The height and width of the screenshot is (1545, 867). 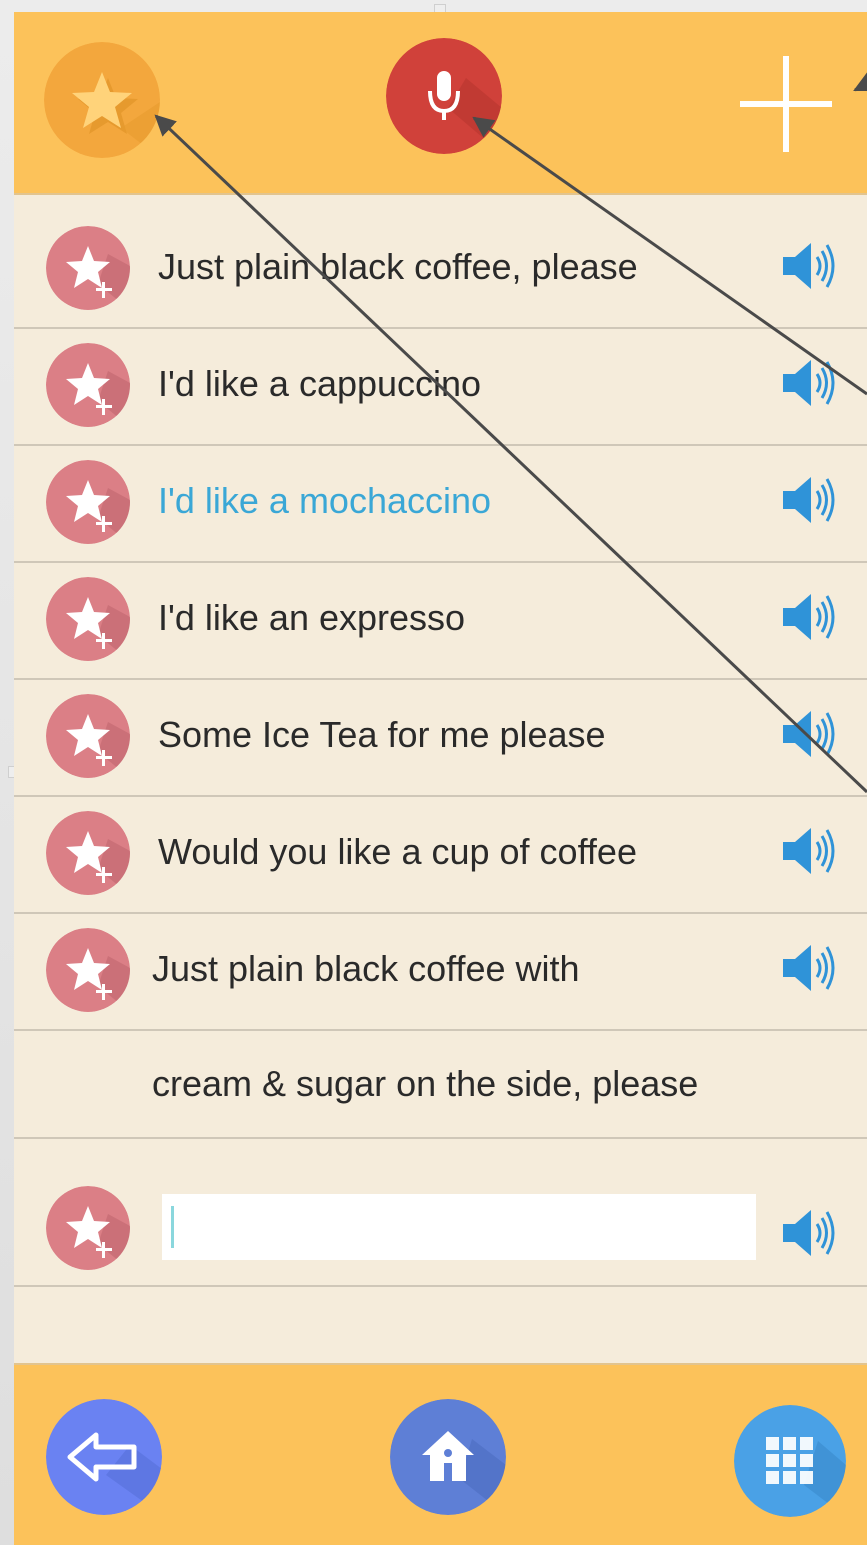 What do you see at coordinates (312, 617) in the screenshot?
I see `phrase-text: I'd like an expresso` at bounding box center [312, 617].